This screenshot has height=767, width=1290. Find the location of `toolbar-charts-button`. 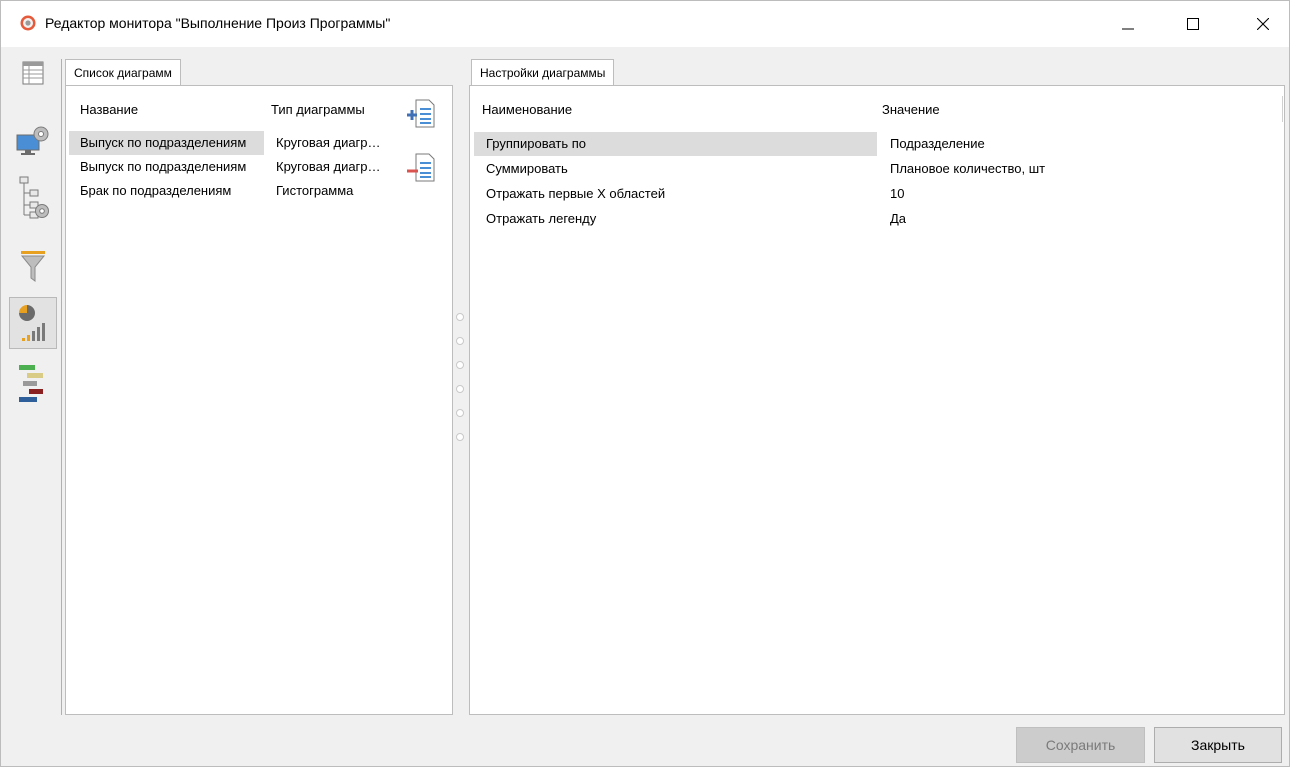

toolbar-charts-button is located at coordinates (33, 323).